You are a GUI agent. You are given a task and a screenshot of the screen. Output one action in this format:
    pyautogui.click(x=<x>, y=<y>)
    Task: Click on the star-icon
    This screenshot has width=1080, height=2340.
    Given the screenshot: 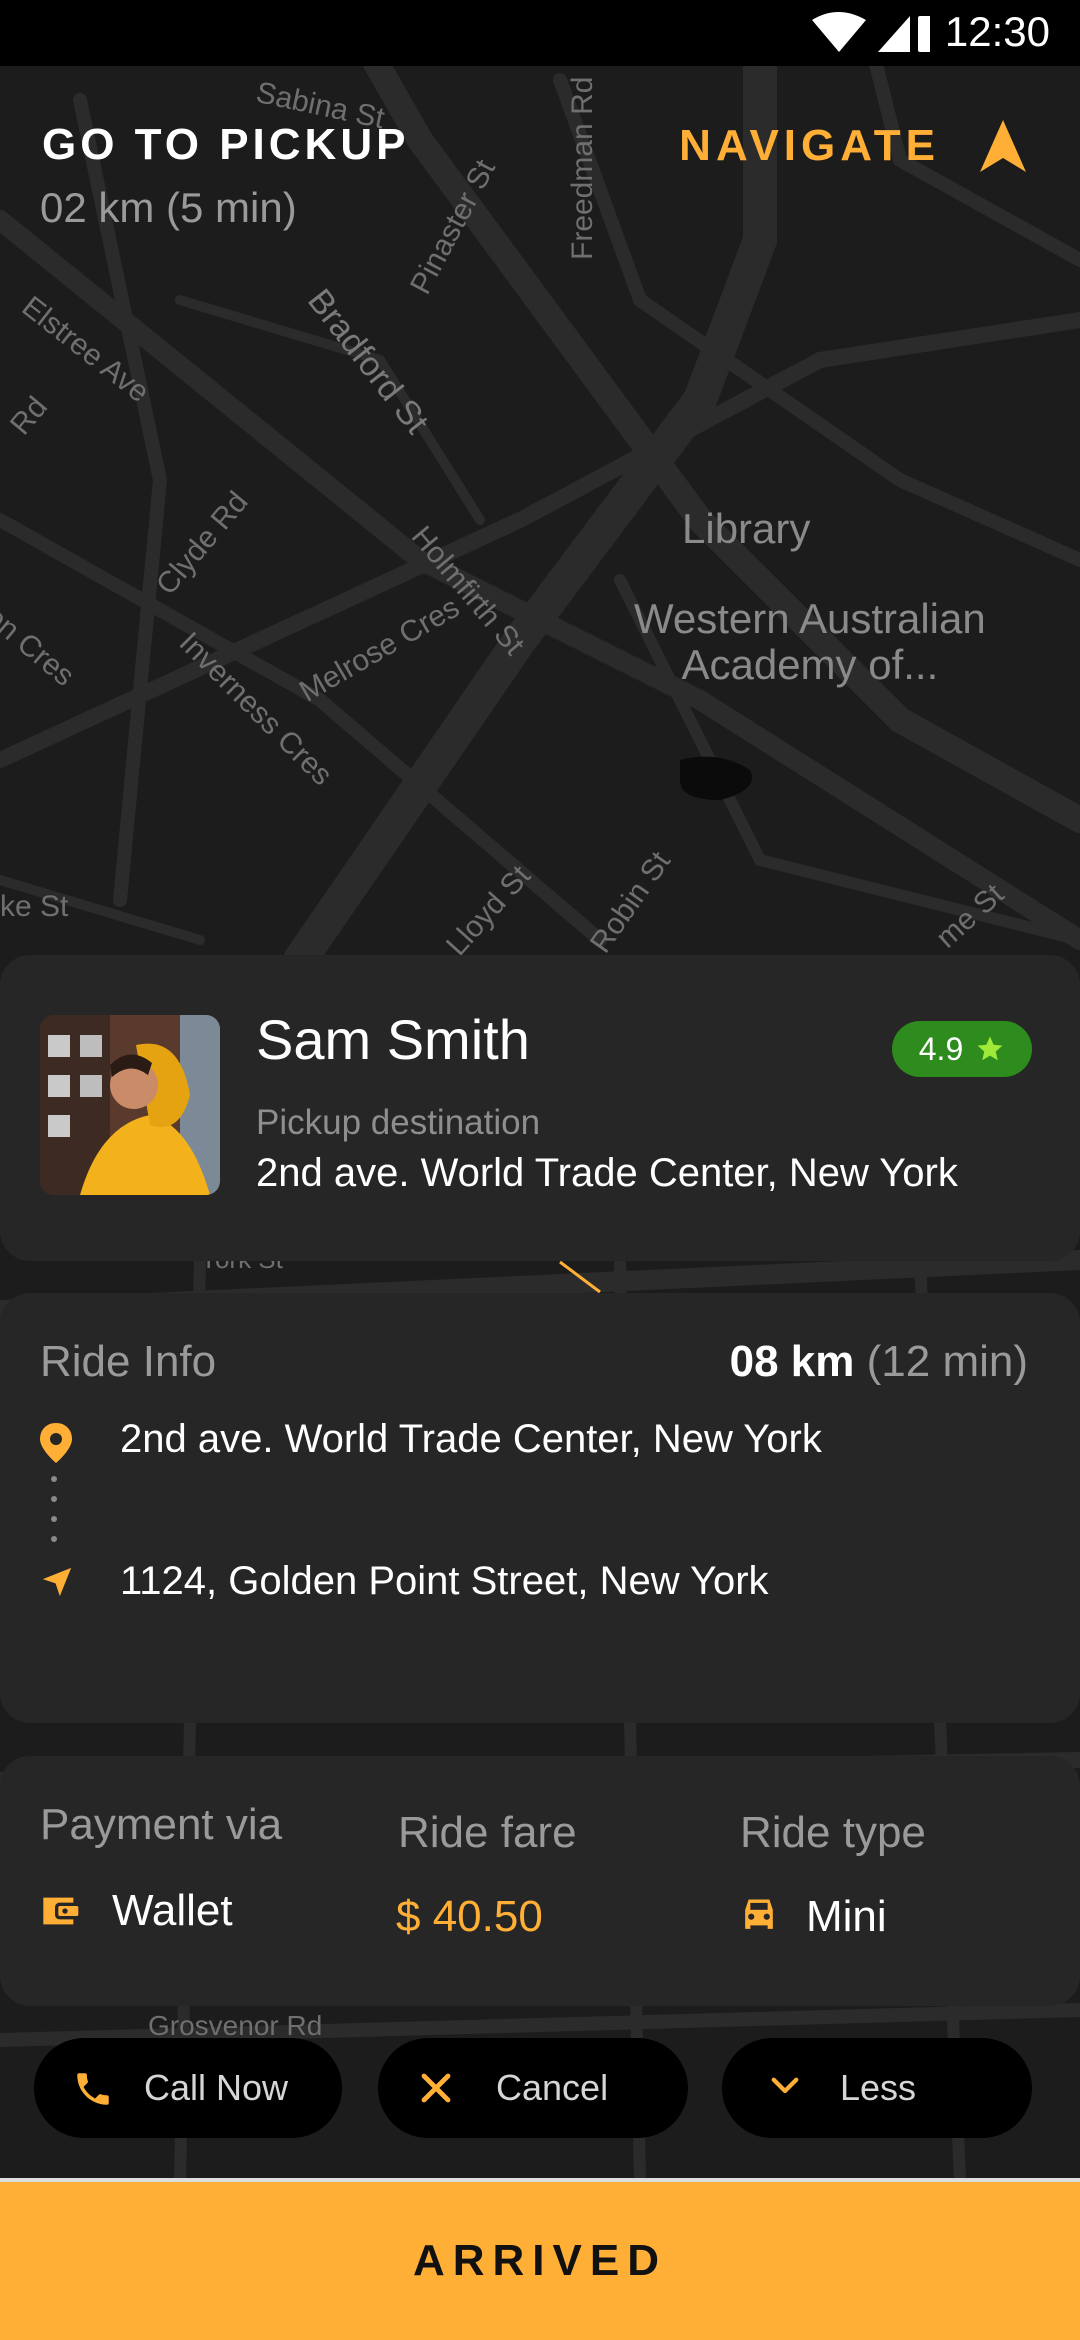 What is the action you would take?
    pyautogui.click(x=990, y=1048)
    